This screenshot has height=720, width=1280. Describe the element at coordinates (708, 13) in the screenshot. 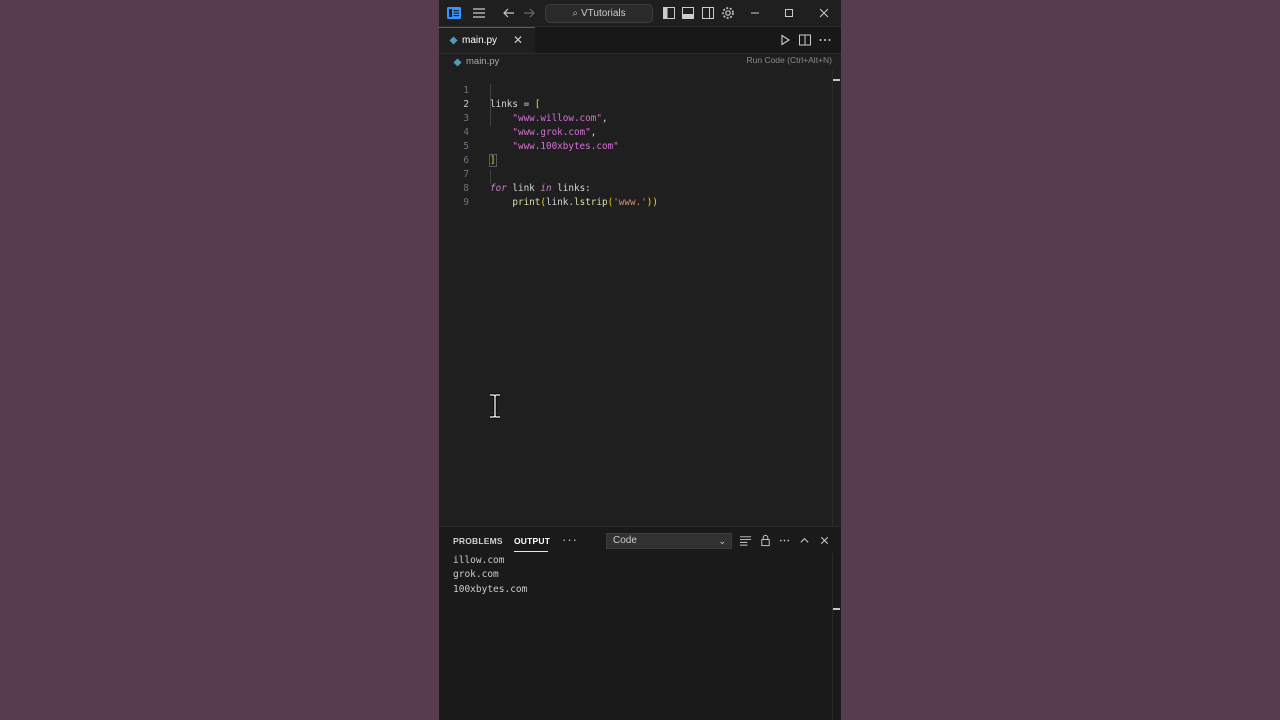

I see `toggle-secondary-sidebar-icon` at that location.